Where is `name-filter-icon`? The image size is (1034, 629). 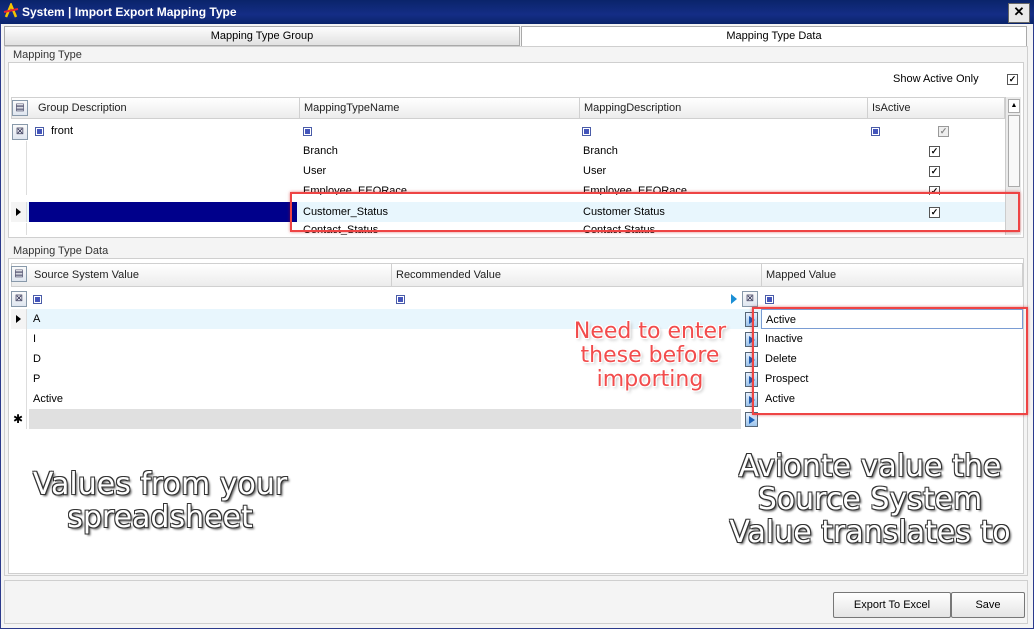 name-filter-icon is located at coordinates (307, 131).